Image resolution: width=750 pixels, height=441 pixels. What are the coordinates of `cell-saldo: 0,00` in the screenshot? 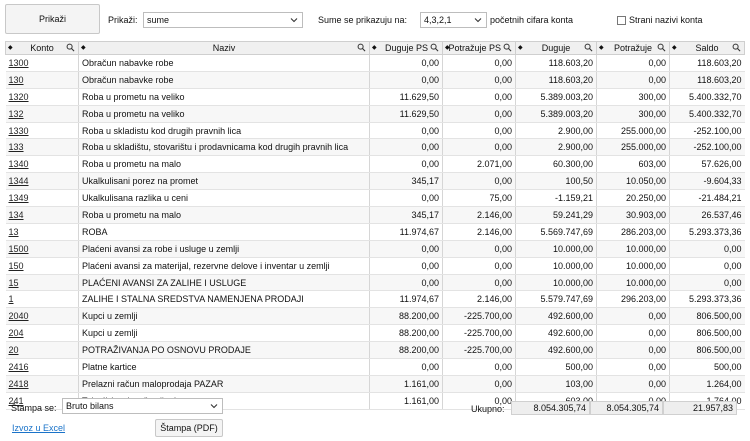 It's located at (707, 249).